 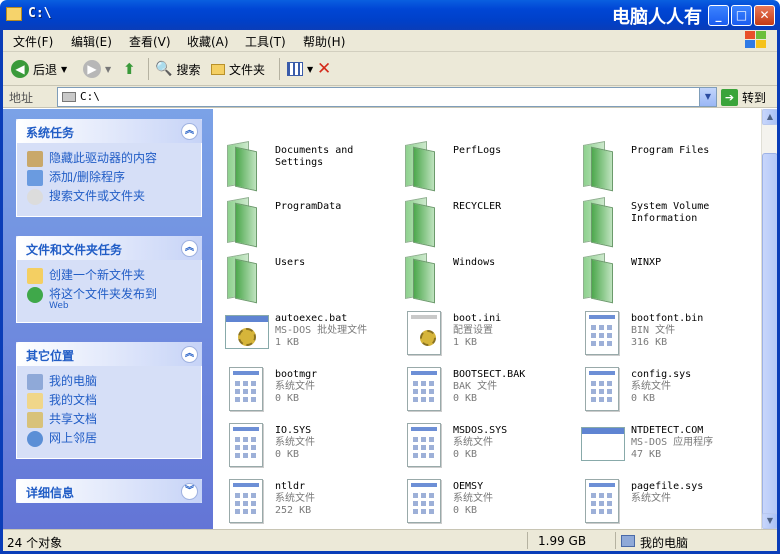 I want to click on file-info: BOOTSECT.BAK BAK 文件 0 KB, so click(x=513, y=387).